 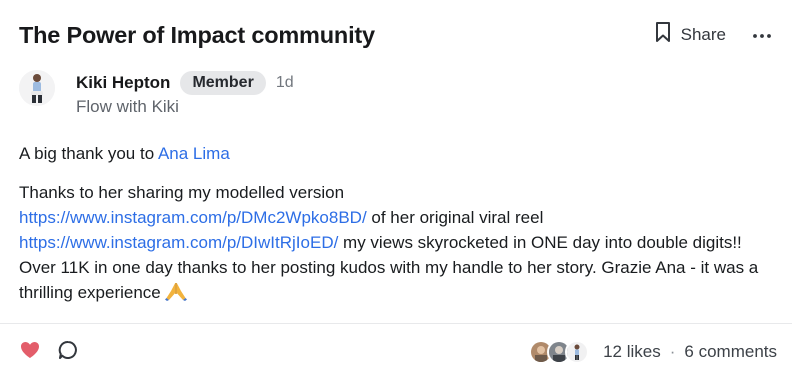 What do you see at coordinates (559, 352) in the screenshot?
I see `liker-avatars` at bounding box center [559, 352].